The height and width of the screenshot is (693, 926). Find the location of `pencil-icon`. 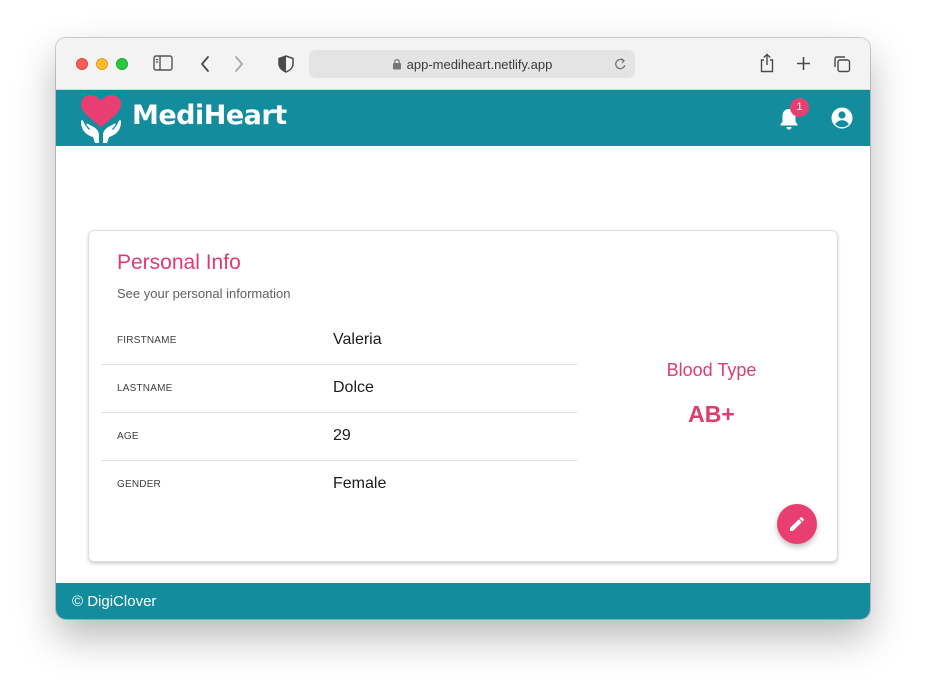

pencil-icon is located at coordinates (797, 524).